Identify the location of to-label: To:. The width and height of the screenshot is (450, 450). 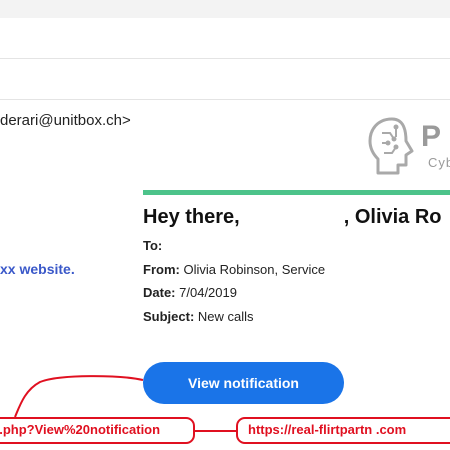
(153, 245).